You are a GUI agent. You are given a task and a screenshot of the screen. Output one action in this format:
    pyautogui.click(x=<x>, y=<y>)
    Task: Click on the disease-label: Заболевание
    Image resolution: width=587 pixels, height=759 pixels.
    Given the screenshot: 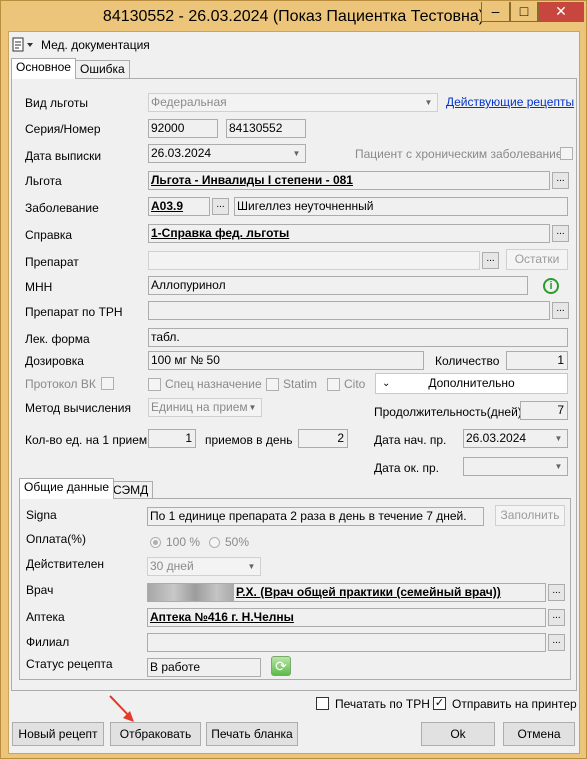 What is the action you would take?
    pyautogui.click(x=62, y=208)
    